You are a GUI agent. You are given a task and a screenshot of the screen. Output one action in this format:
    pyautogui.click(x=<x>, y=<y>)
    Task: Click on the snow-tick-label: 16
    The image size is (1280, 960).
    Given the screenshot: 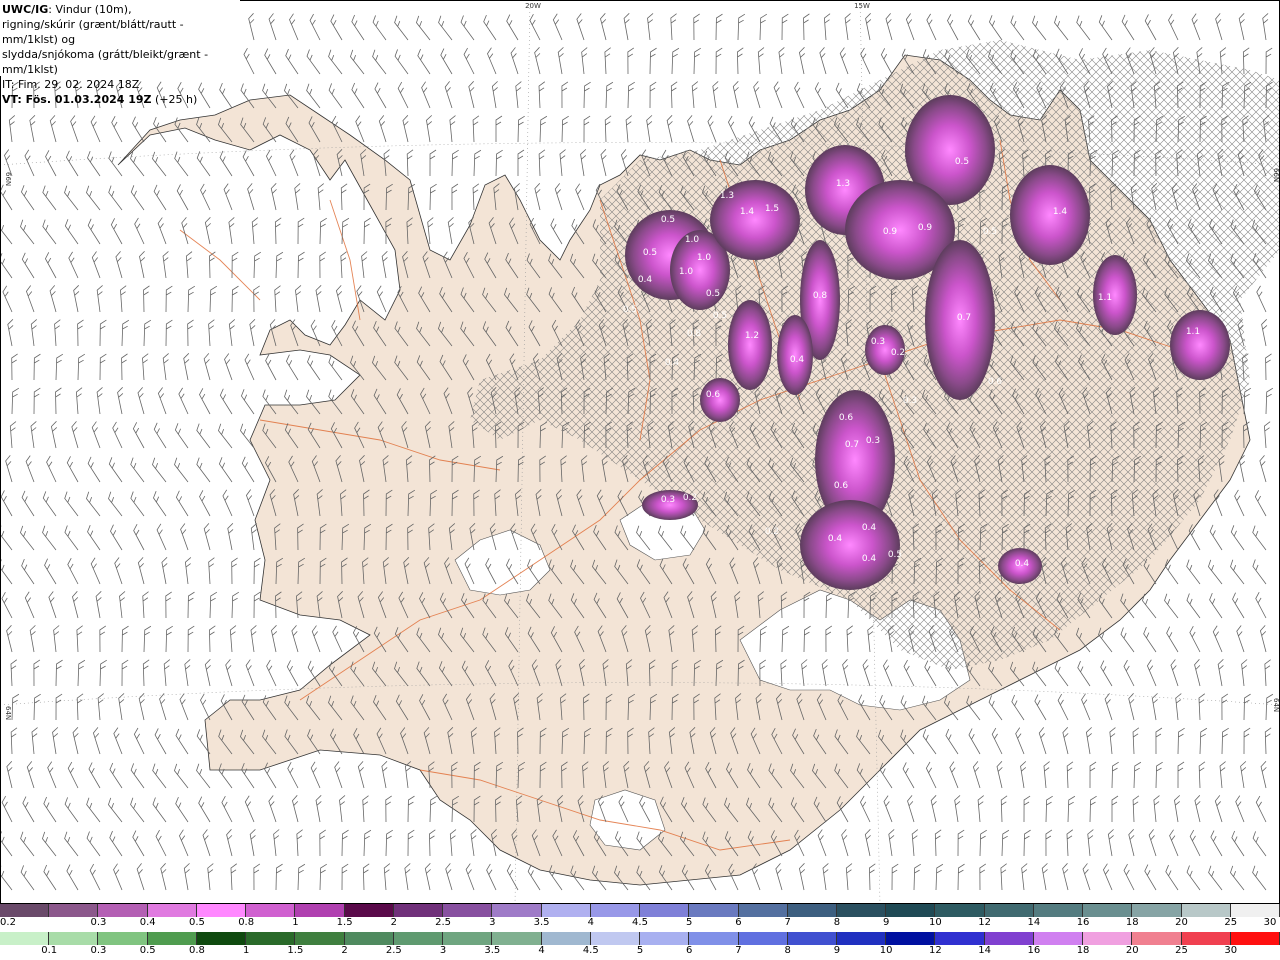 What is the action you would take?
    pyautogui.click(x=1083, y=922)
    